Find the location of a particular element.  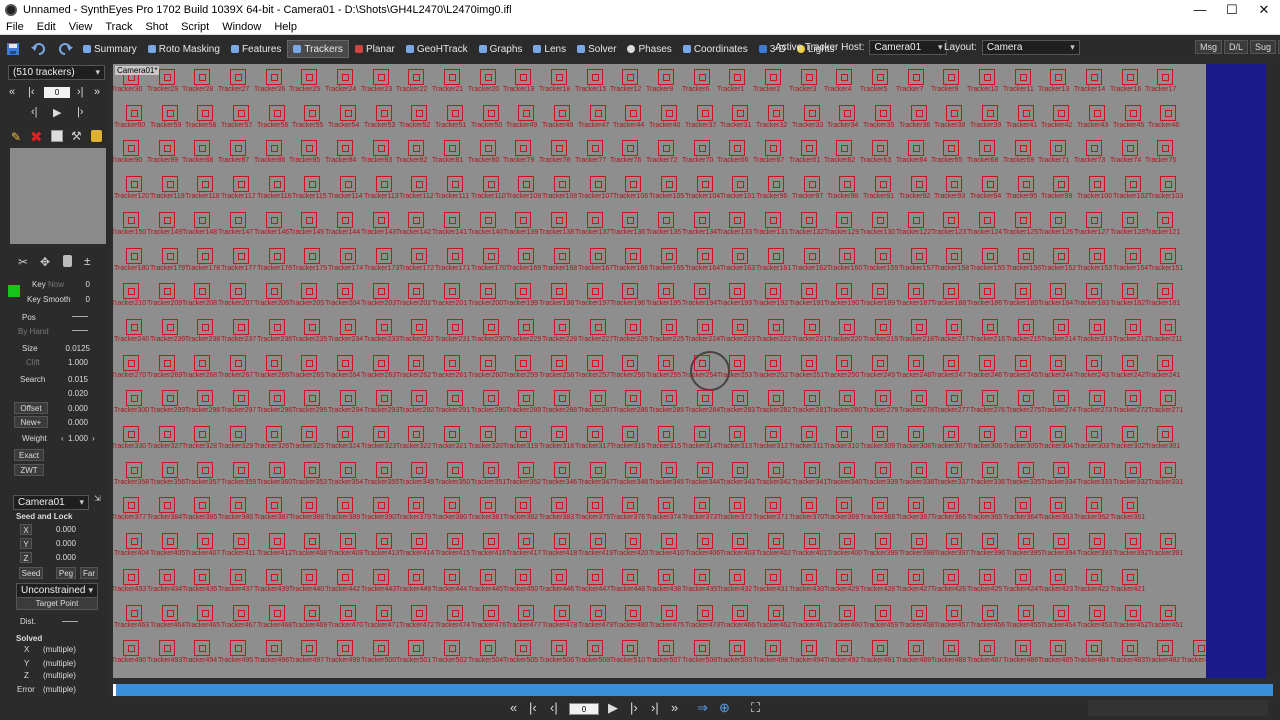

weight-increment: › is located at coordinates (93, 438).